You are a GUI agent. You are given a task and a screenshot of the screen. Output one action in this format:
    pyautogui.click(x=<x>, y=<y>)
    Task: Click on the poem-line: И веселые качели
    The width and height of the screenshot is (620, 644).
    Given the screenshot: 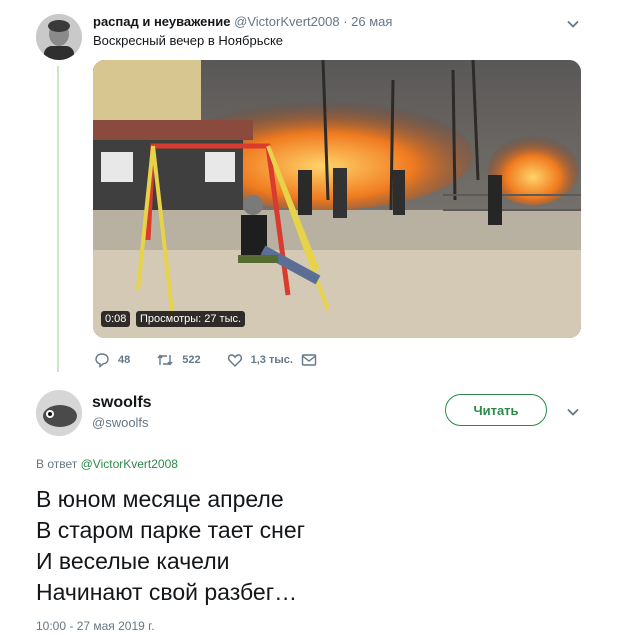 What is the action you would take?
    pyautogui.click(x=133, y=561)
    